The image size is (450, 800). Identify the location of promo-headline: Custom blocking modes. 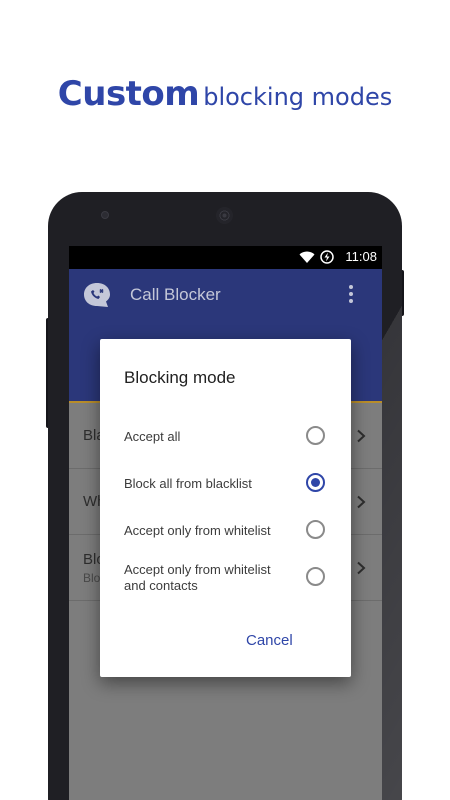
(225, 94).